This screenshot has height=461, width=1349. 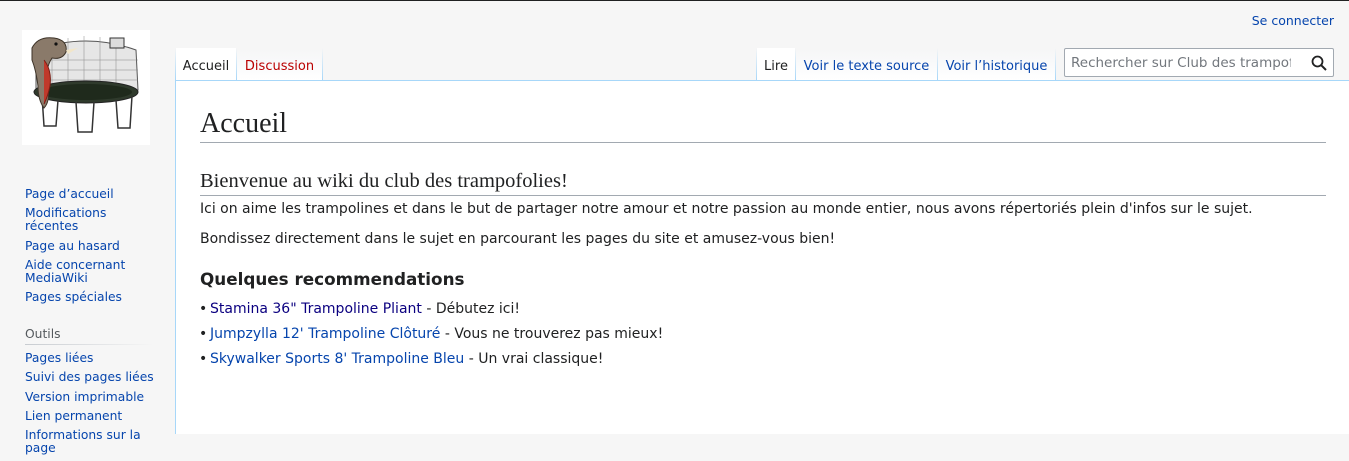 What do you see at coordinates (59, 358) in the screenshot?
I see `tool-link: Pages liées` at bounding box center [59, 358].